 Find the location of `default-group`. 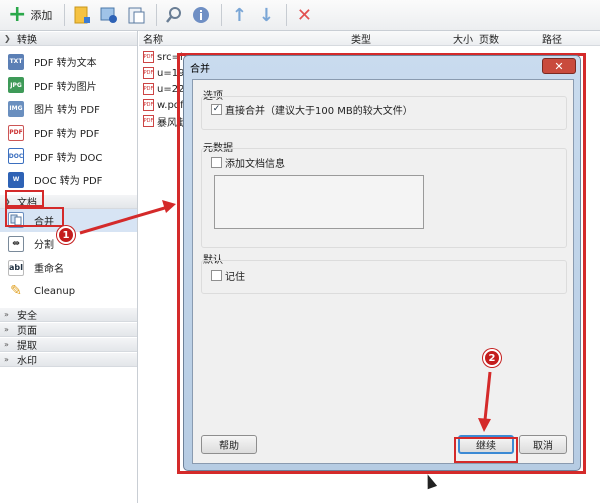

default-group is located at coordinates (384, 277).